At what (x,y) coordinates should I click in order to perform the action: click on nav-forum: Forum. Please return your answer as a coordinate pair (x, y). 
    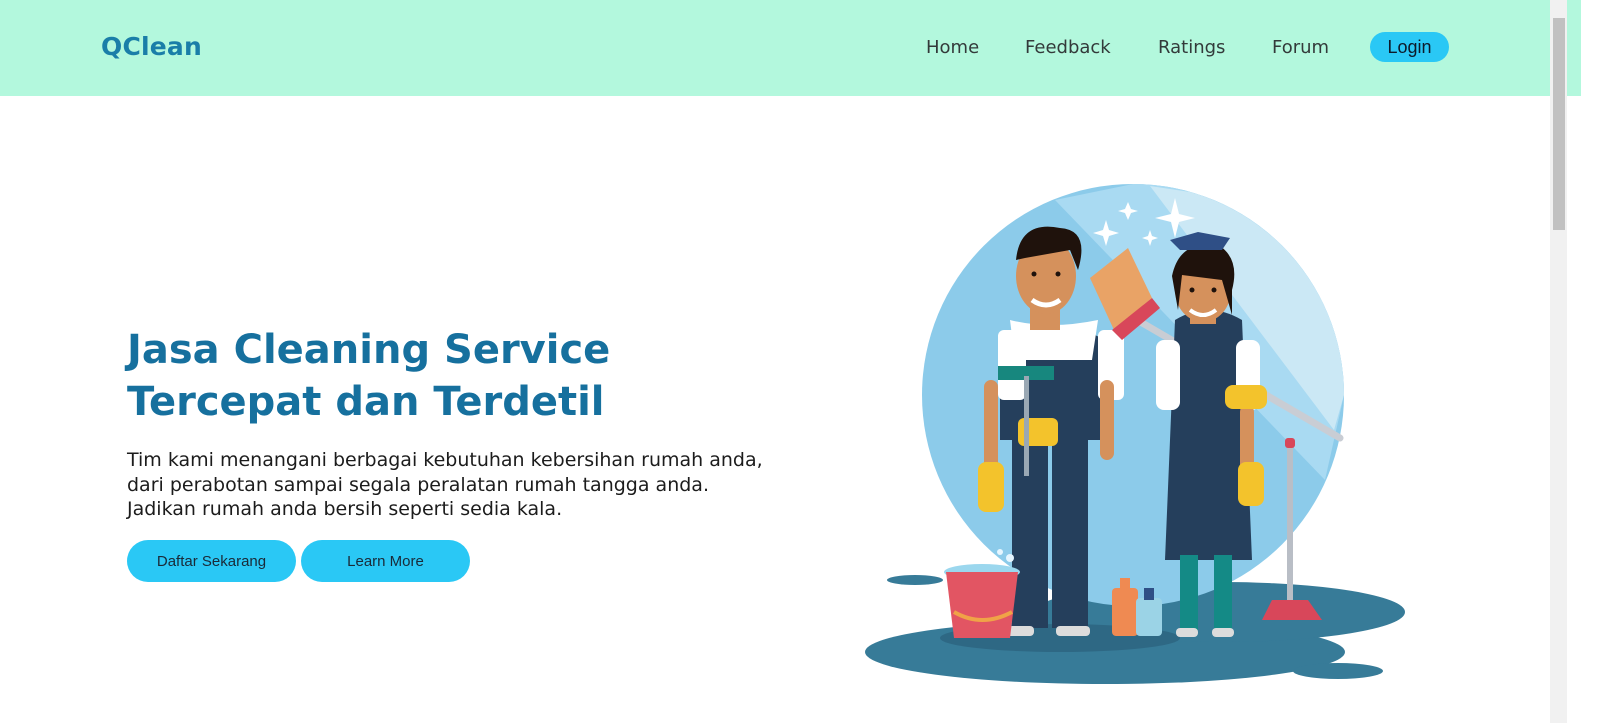
    Looking at the image, I should click on (1300, 47).